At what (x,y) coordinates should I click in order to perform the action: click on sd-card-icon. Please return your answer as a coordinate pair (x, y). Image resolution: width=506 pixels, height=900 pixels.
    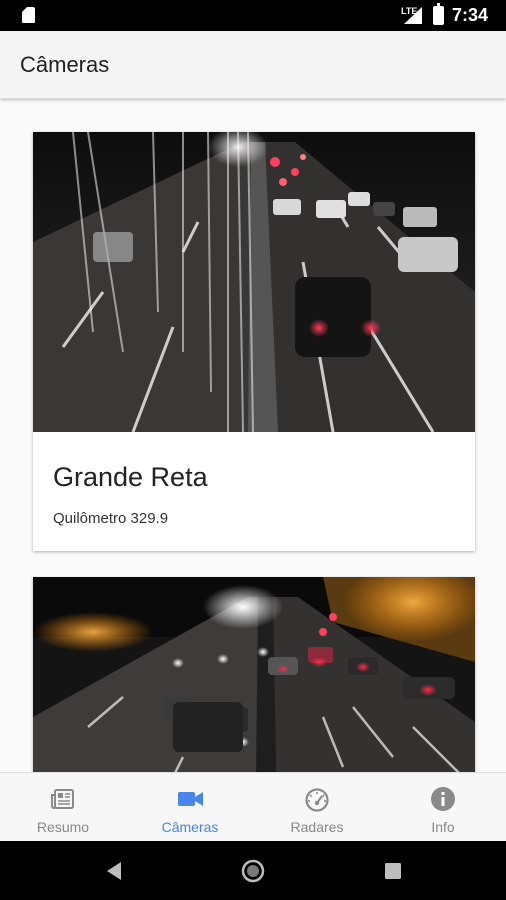
    Looking at the image, I should click on (28, 15).